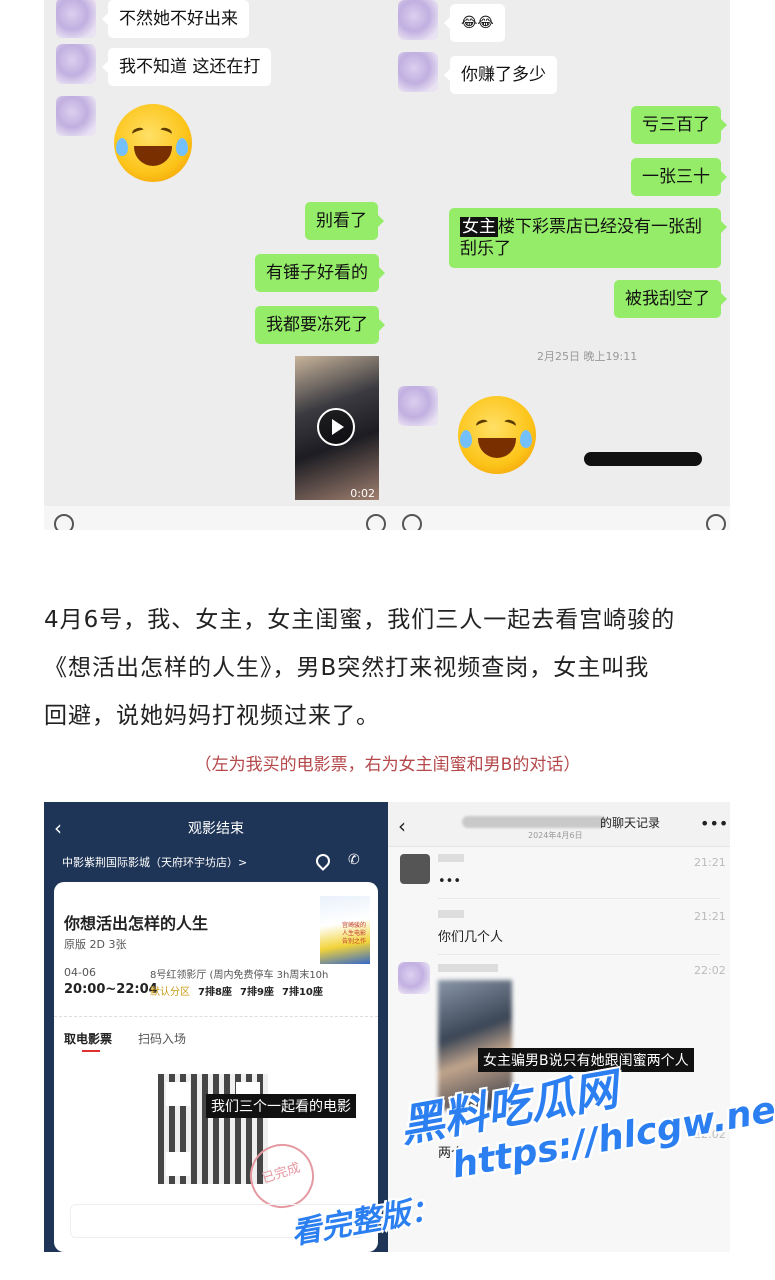 The image size is (775, 1280). What do you see at coordinates (175, 19) in the screenshot?
I see `message-bubble: 不然她不好出来` at bounding box center [175, 19].